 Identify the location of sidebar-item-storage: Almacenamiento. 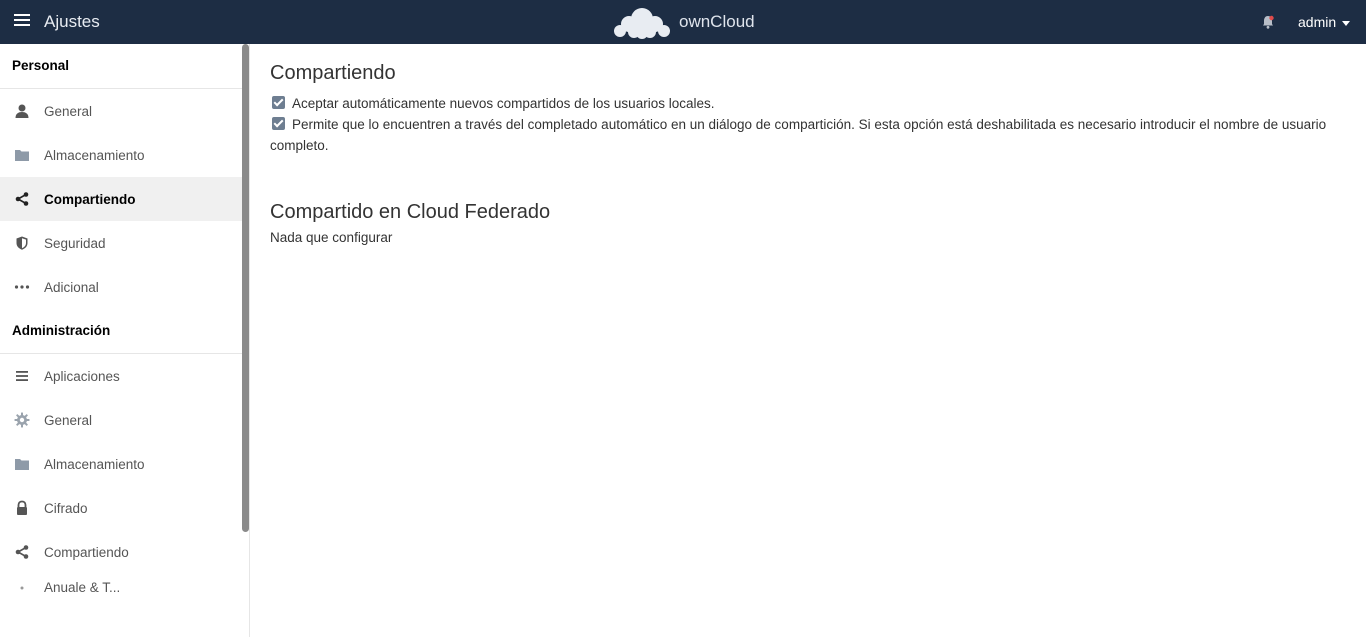
(124, 155).